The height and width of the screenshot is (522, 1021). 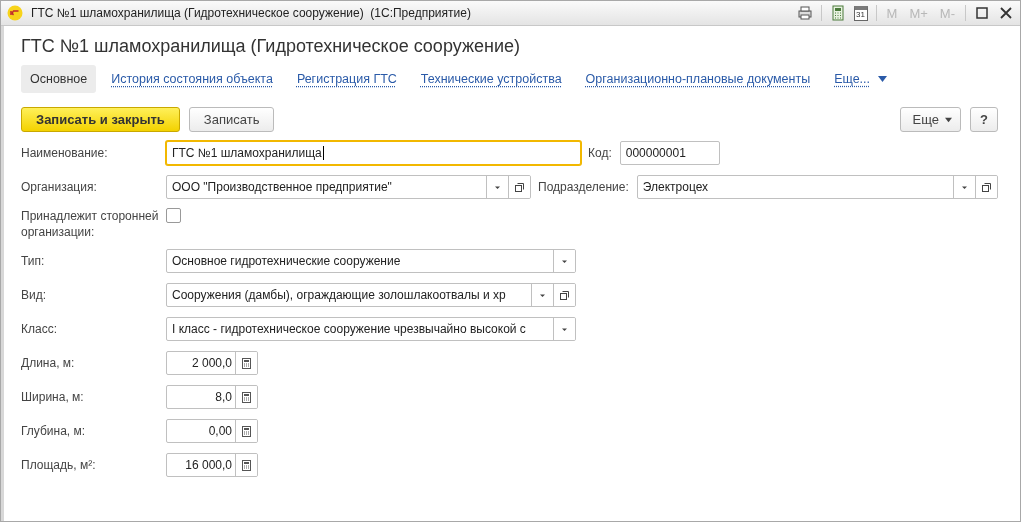 I want to click on field-label: Класс:, so click(x=39, y=329).